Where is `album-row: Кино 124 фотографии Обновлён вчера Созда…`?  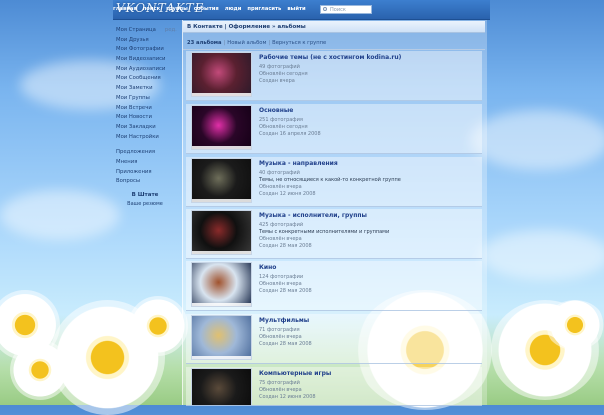 album-row: Кино 124 фотографии Обновлён вчера Созда… is located at coordinates (334, 286).